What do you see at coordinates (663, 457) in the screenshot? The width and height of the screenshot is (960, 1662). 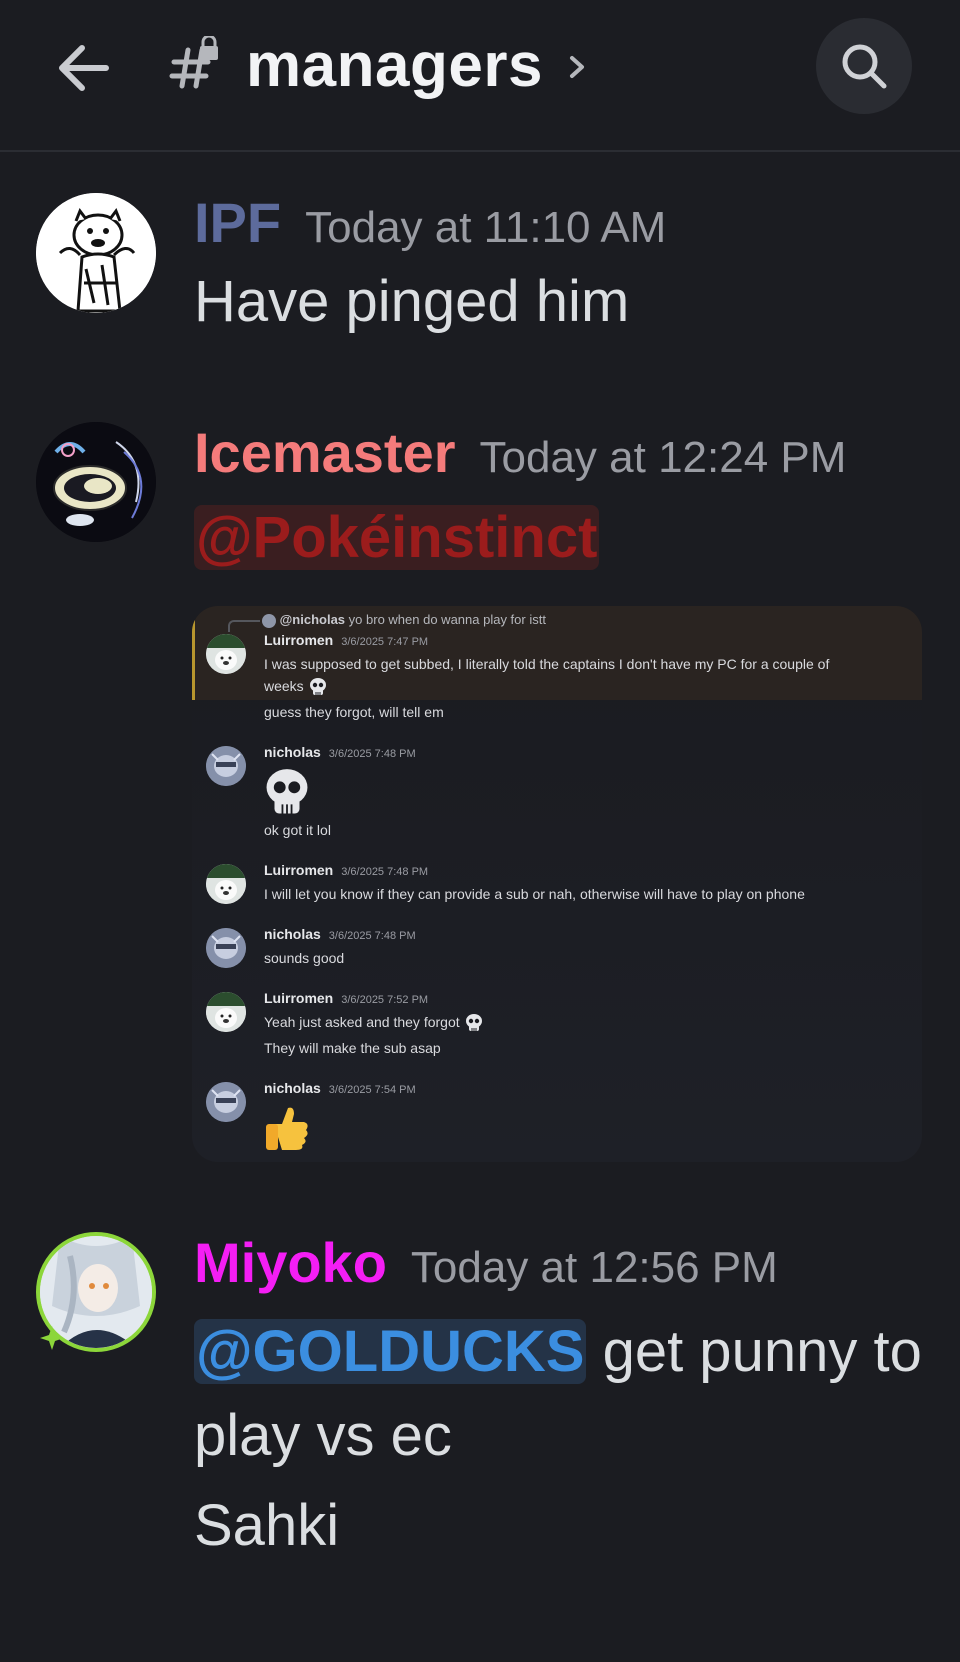 I see `timestamp: Today at 12:24 PM` at bounding box center [663, 457].